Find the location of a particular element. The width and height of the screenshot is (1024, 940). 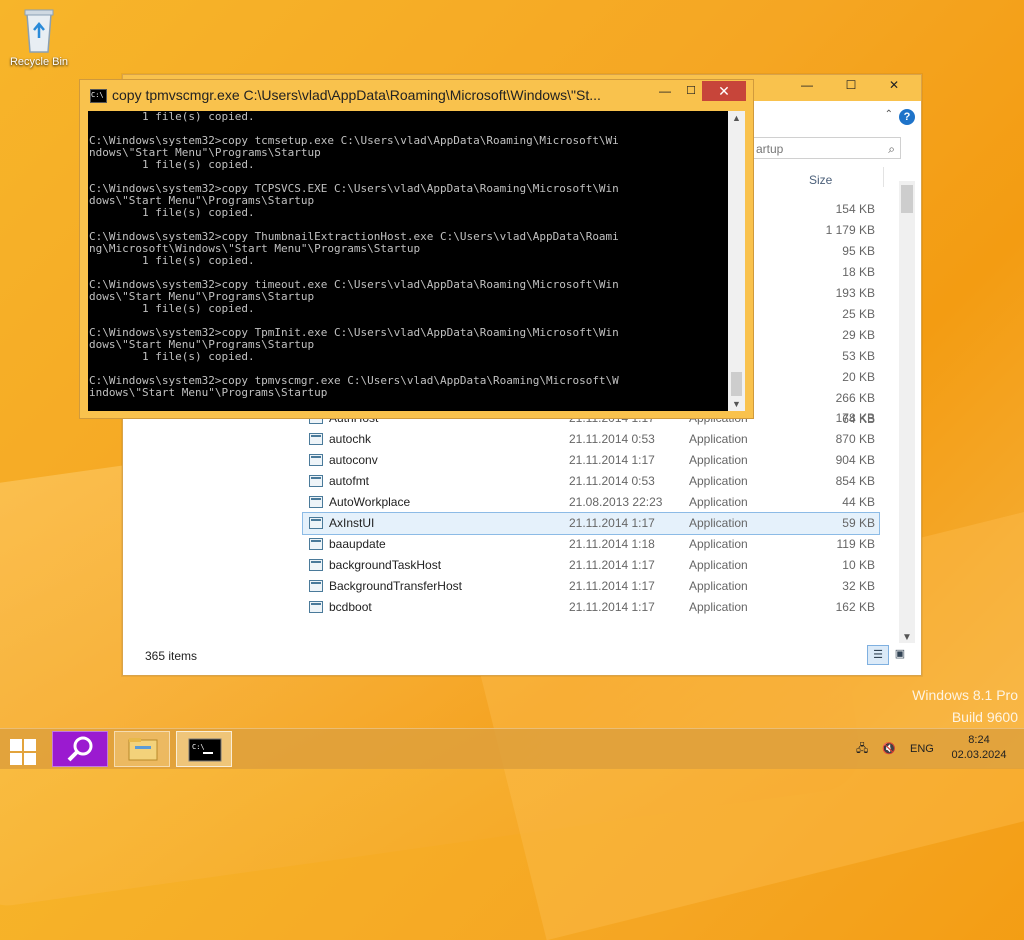

language-indicator: ENG is located at coordinates (922, 749).